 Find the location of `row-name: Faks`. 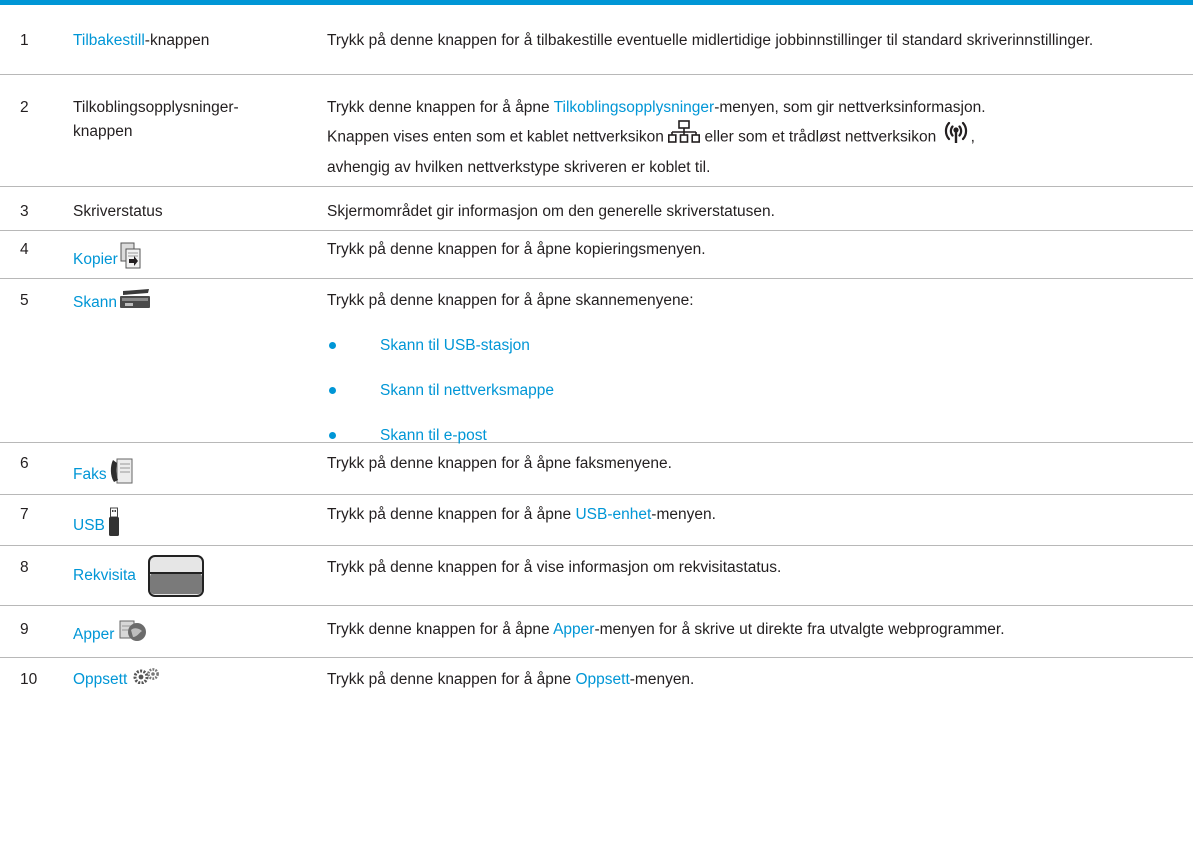

row-name: Faks is located at coordinates (103, 475).